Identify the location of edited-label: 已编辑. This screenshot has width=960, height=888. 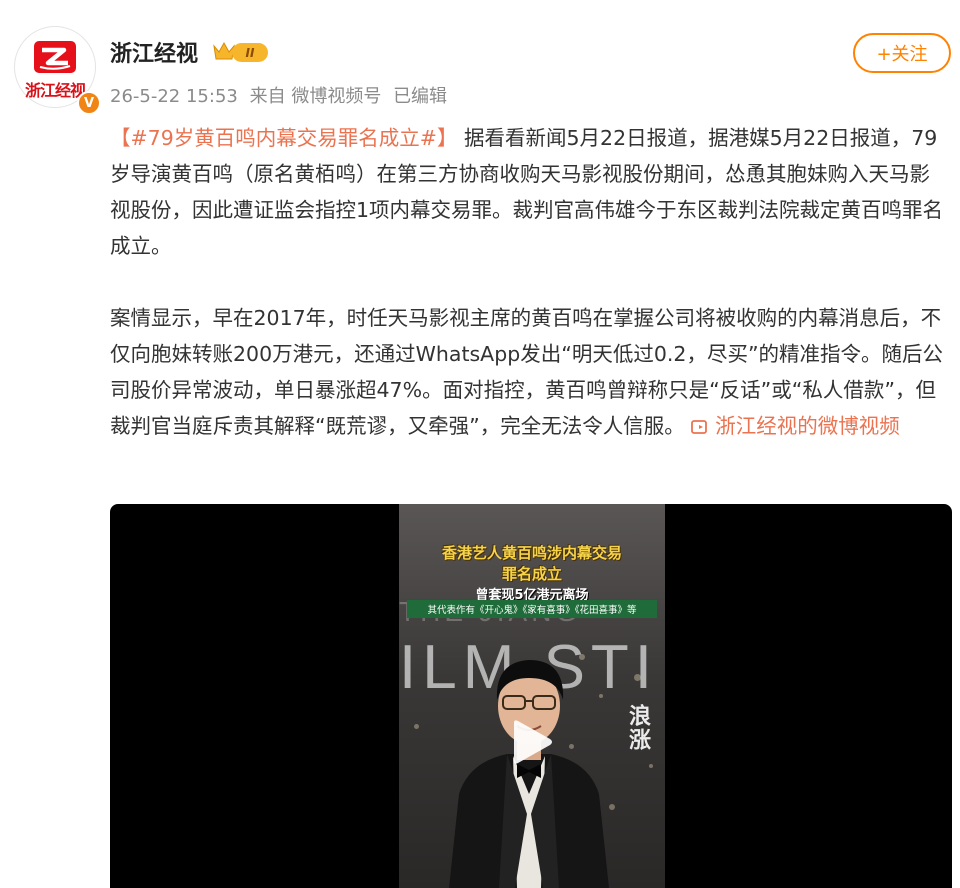
(420, 96).